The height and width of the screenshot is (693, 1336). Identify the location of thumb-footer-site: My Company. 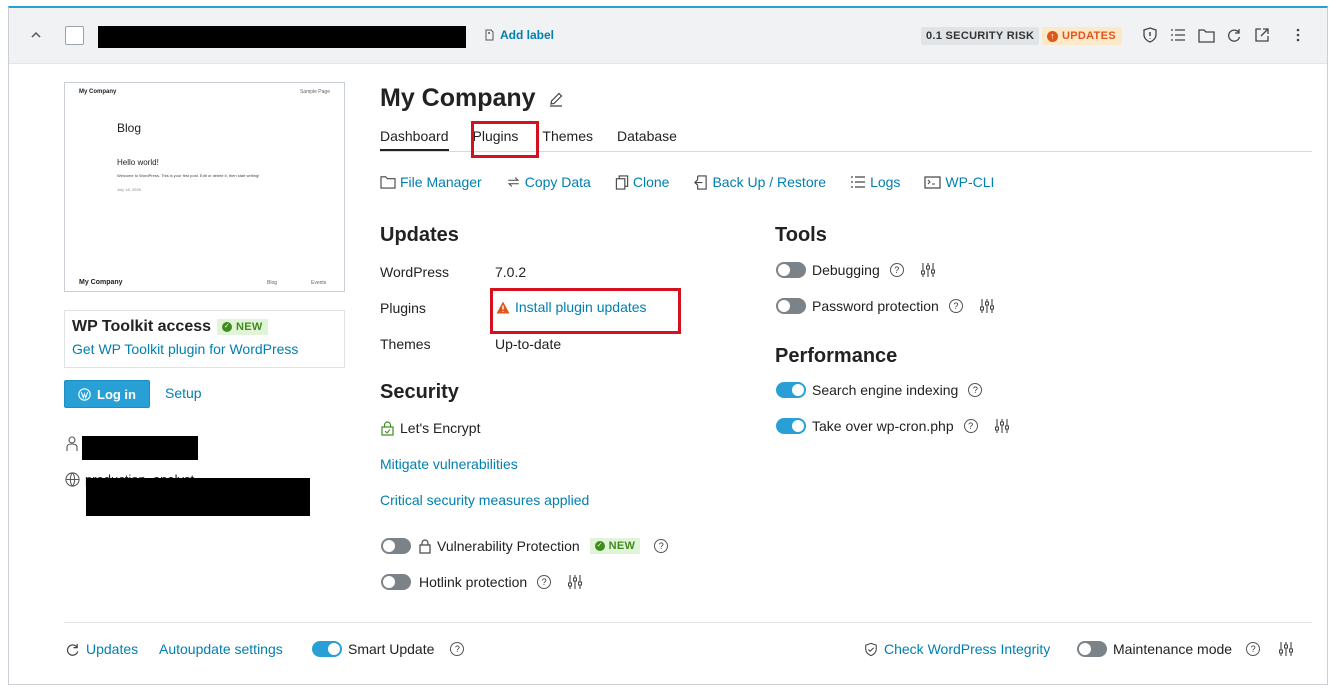
(101, 282).